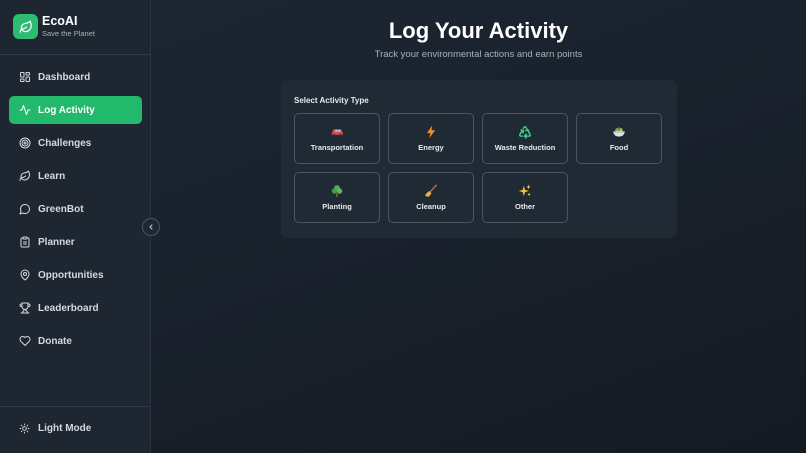 This screenshot has width=806, height=453. I want to click on sidebar-item-label: Donate, so click(55, 341).